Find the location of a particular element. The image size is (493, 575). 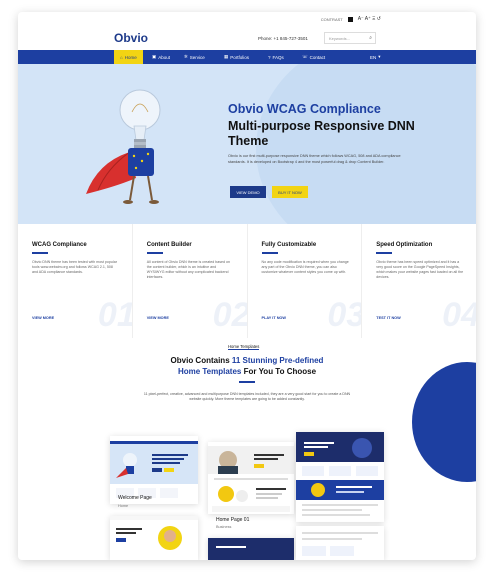

nav-item-service: ✲ Service is located at coordinates (194, 57).